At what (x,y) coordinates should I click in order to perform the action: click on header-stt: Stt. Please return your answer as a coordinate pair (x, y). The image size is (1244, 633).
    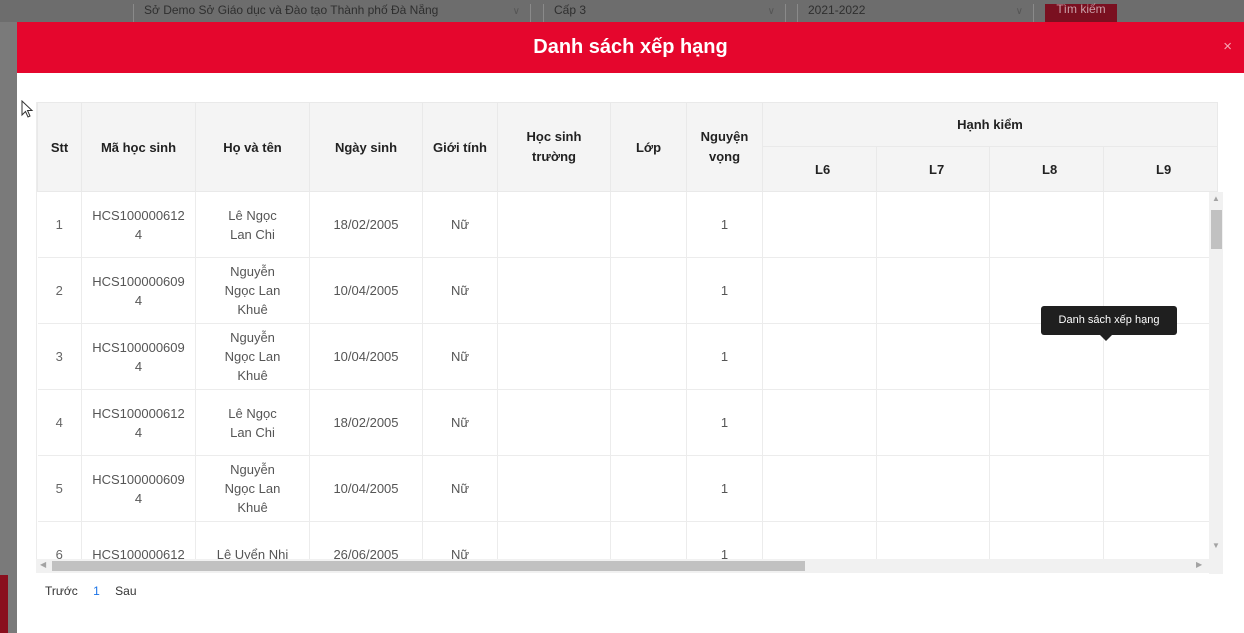
    Looking at the image, I should click on (59, 147).